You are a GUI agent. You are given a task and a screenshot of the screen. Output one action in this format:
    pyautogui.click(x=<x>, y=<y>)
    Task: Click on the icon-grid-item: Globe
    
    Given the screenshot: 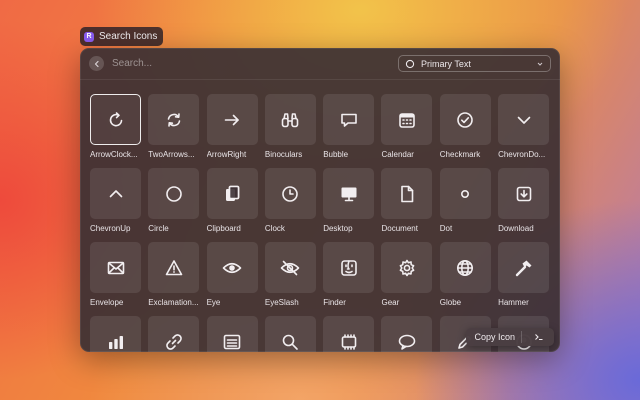 What is the action you would take?
    pyautogui.click(x=465, y=279)
    